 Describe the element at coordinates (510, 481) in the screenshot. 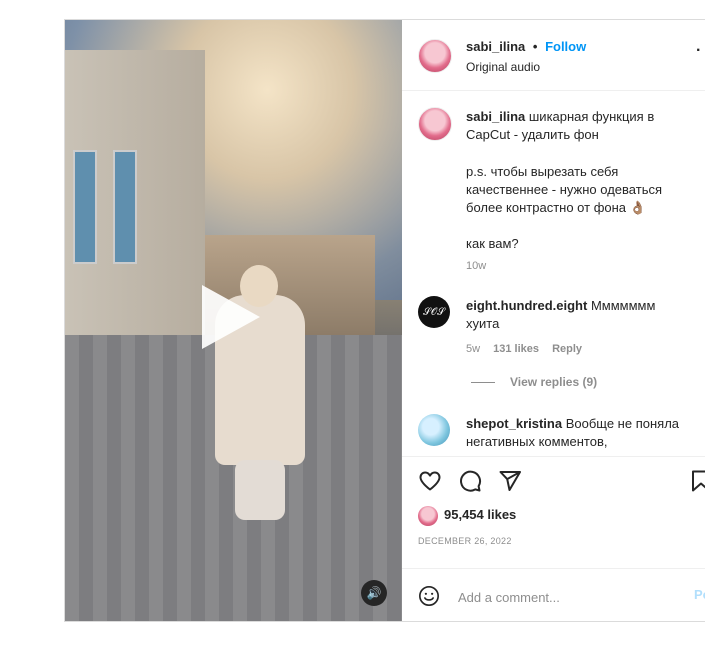

I see `share-icon` at that location.